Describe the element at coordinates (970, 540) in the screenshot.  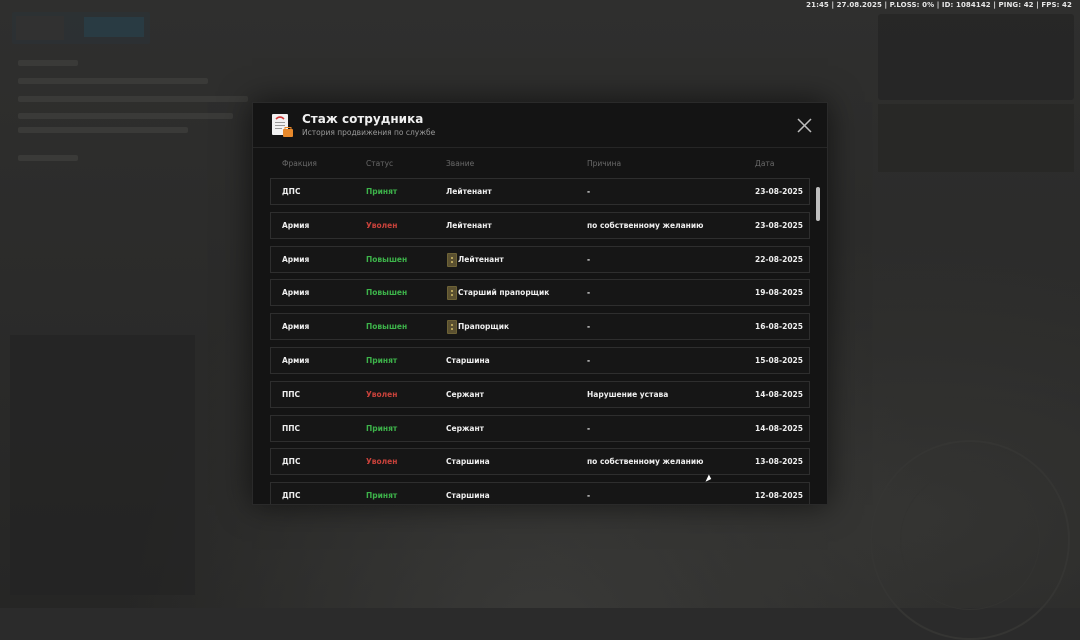
I see `background-speedometer-inner` at that location.